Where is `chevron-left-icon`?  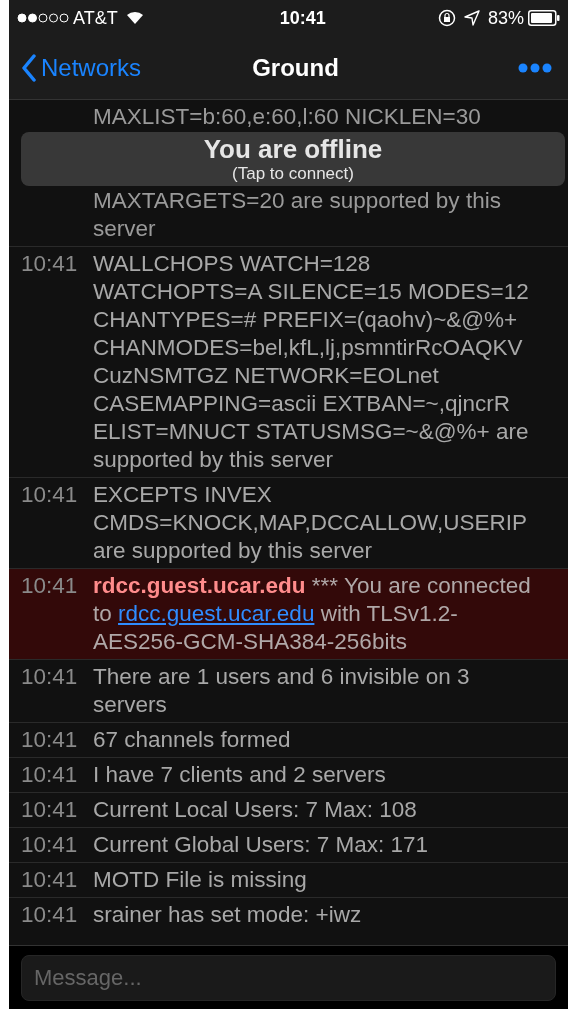 chevron-left-icon is located at coordinates (29, 67).